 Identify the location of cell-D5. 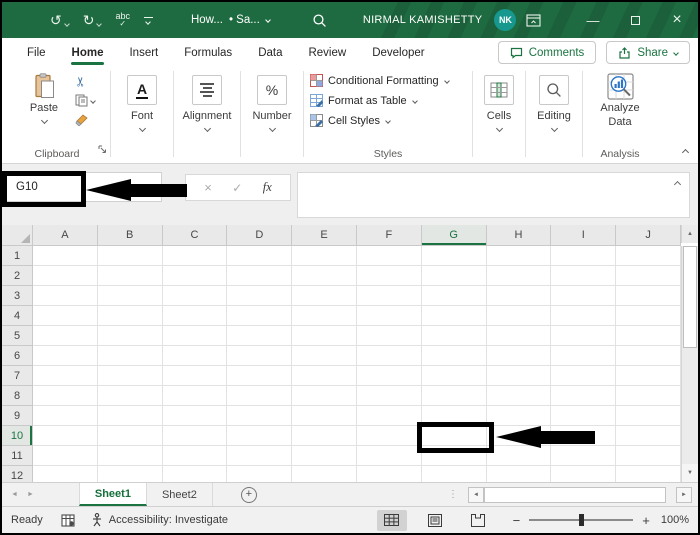
(260, 336).